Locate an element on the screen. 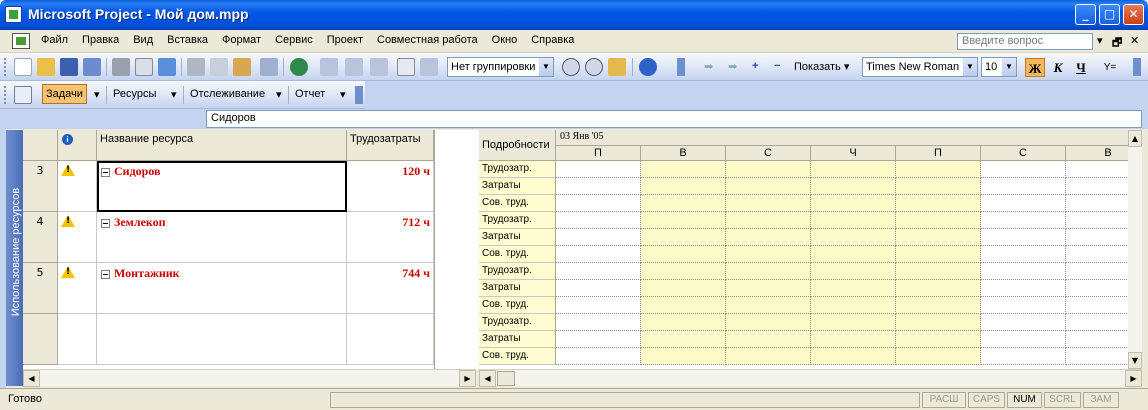 Image resolution: width=1148 pixels, height=410 pixels. scroll-thumb is located at coordinates (506, 378).